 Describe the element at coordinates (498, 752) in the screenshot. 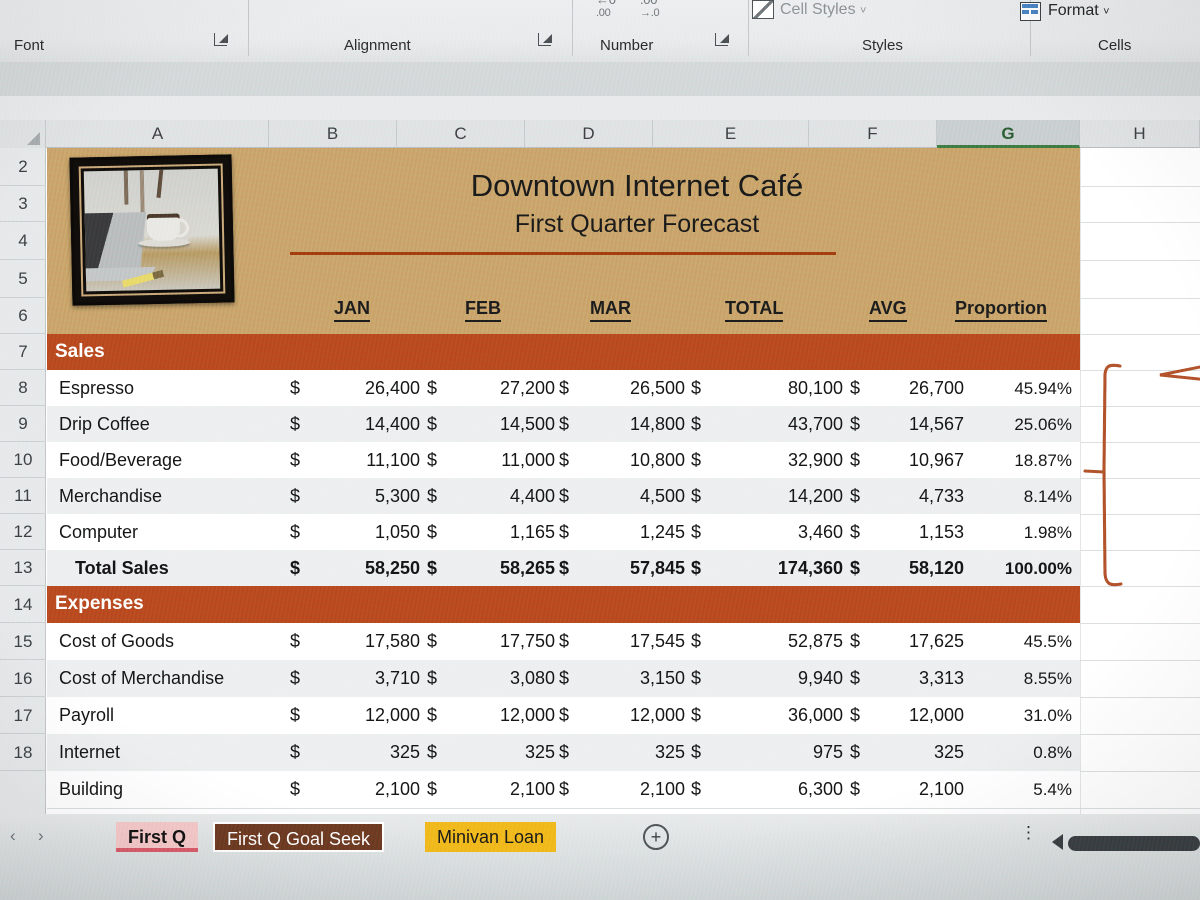

I see `cell-feb: 325` at that location.